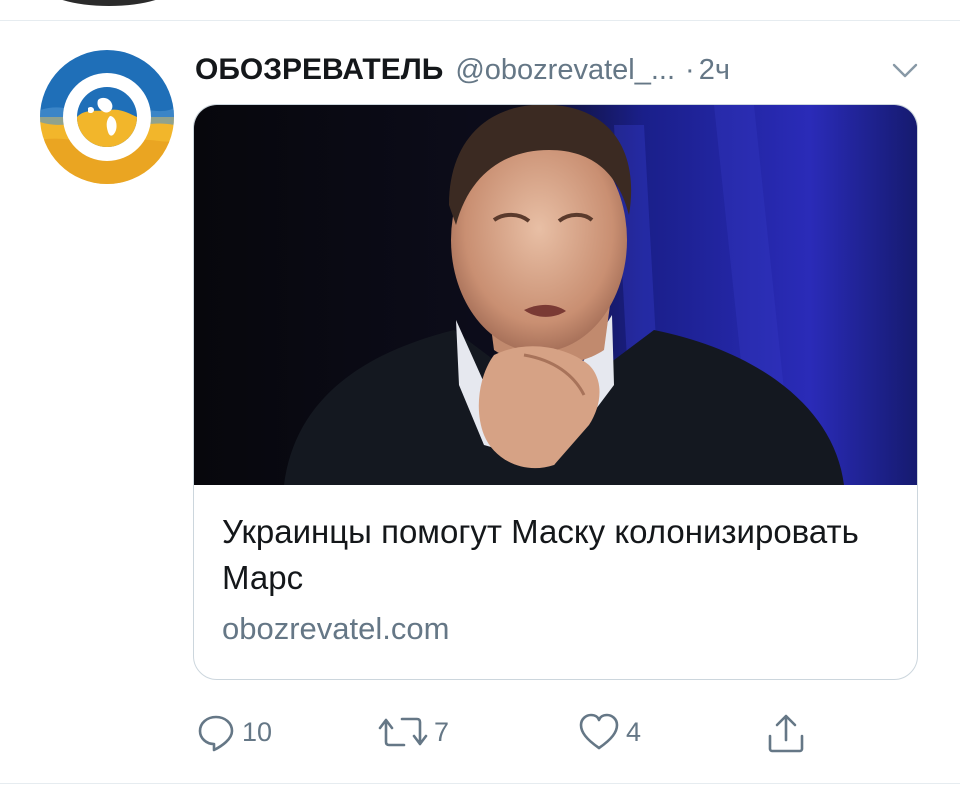  I want to click on chevron-down-icon, so click(905, 71).